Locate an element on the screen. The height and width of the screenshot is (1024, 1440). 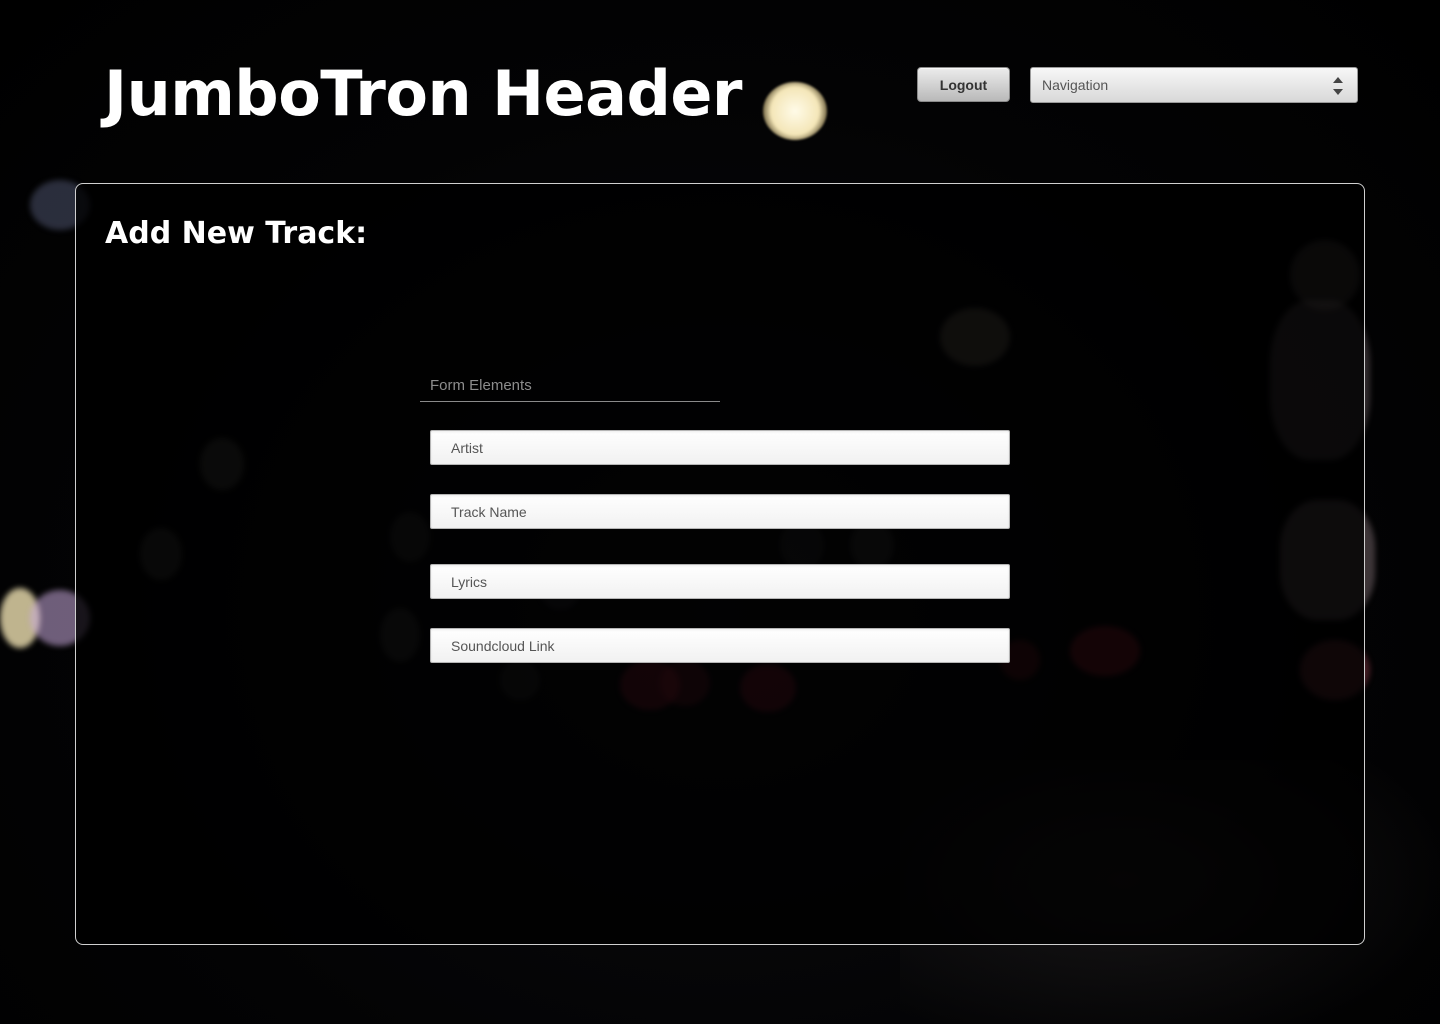
form-elements-legend: Form Elements is located at coordinates (570, 389).